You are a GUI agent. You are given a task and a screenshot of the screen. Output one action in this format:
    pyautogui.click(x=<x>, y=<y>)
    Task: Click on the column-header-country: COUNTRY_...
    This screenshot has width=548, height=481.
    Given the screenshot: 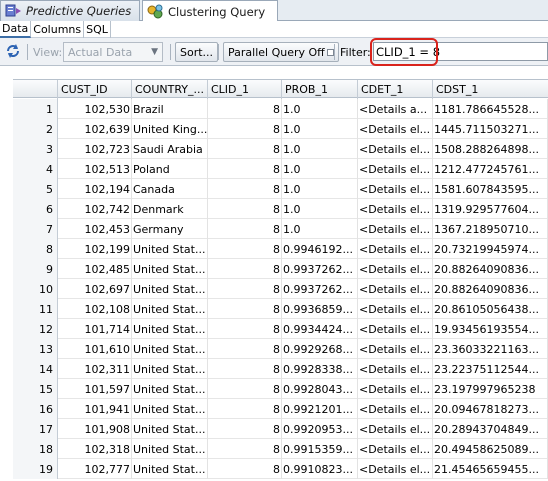 What is the action you would take?
    pyautogui.click(x=170, y=89)
    